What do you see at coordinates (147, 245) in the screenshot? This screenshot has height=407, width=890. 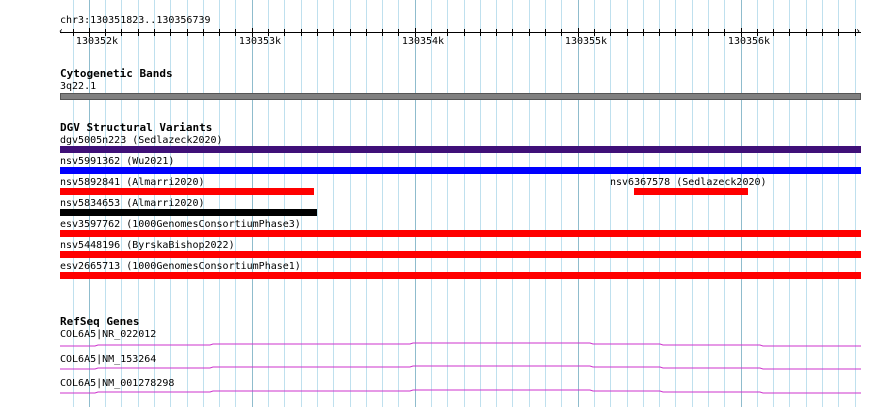 I see `variant-label: nsv5448196 (ByrskaBishop2022)` at bounding box center [147, 245].